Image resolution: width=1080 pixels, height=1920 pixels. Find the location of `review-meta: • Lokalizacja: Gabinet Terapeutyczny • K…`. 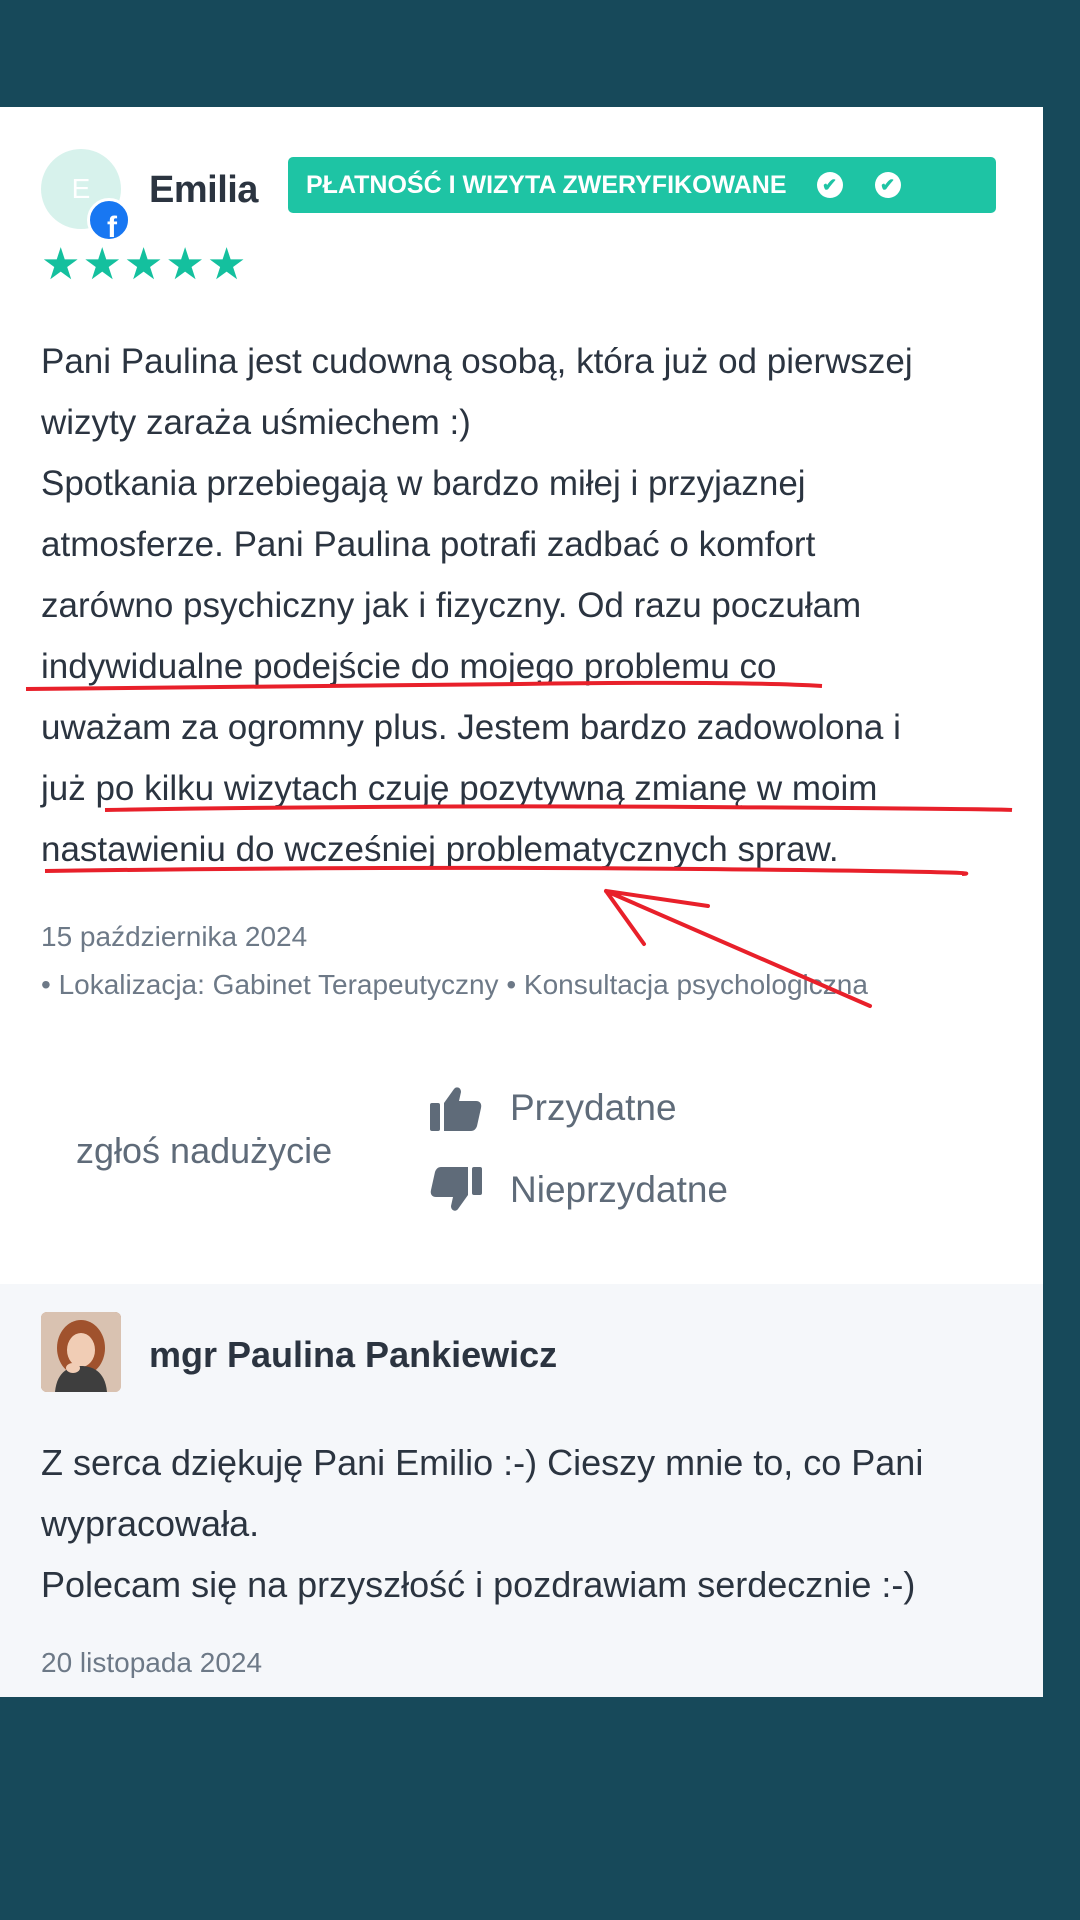

review-meta: • Lokalizacja: Gabinet Terapeutyczny • K… is located at coordinates (454, 984).